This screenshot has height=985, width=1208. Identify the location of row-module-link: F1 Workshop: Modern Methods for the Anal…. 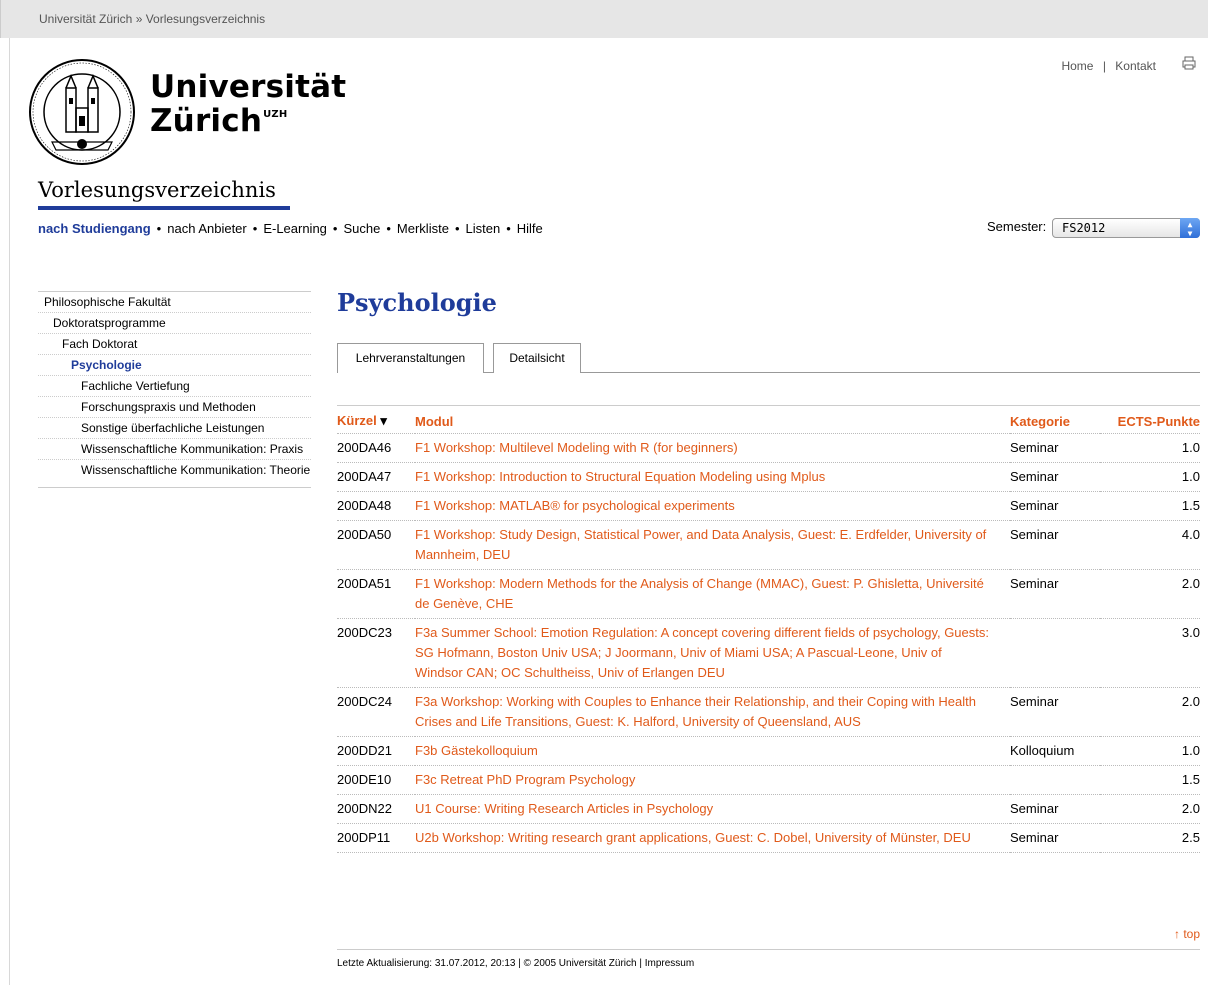
(712, 594).